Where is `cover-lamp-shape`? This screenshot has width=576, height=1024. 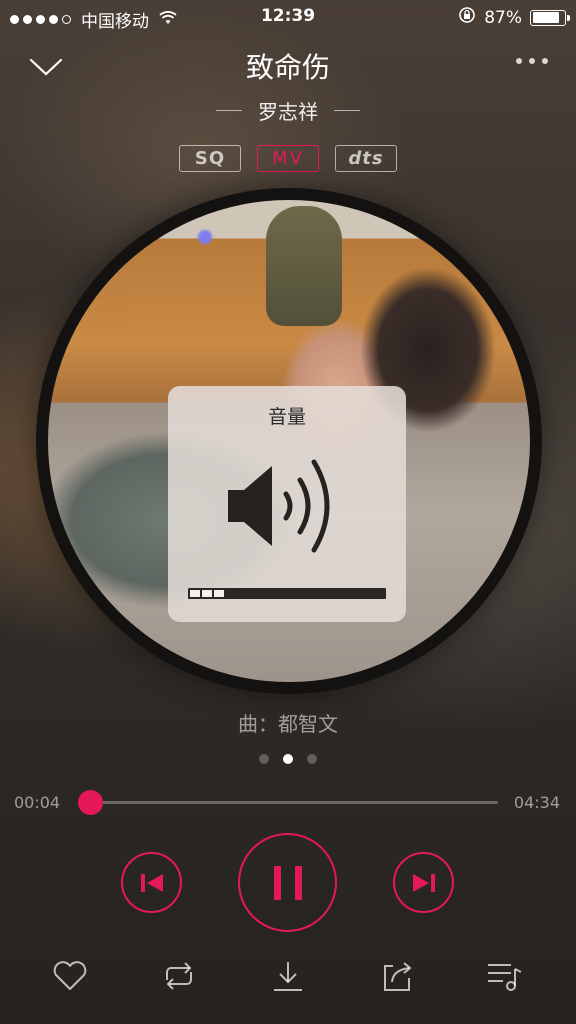 cover-lamp-shape is located at coordinates (304, 266).